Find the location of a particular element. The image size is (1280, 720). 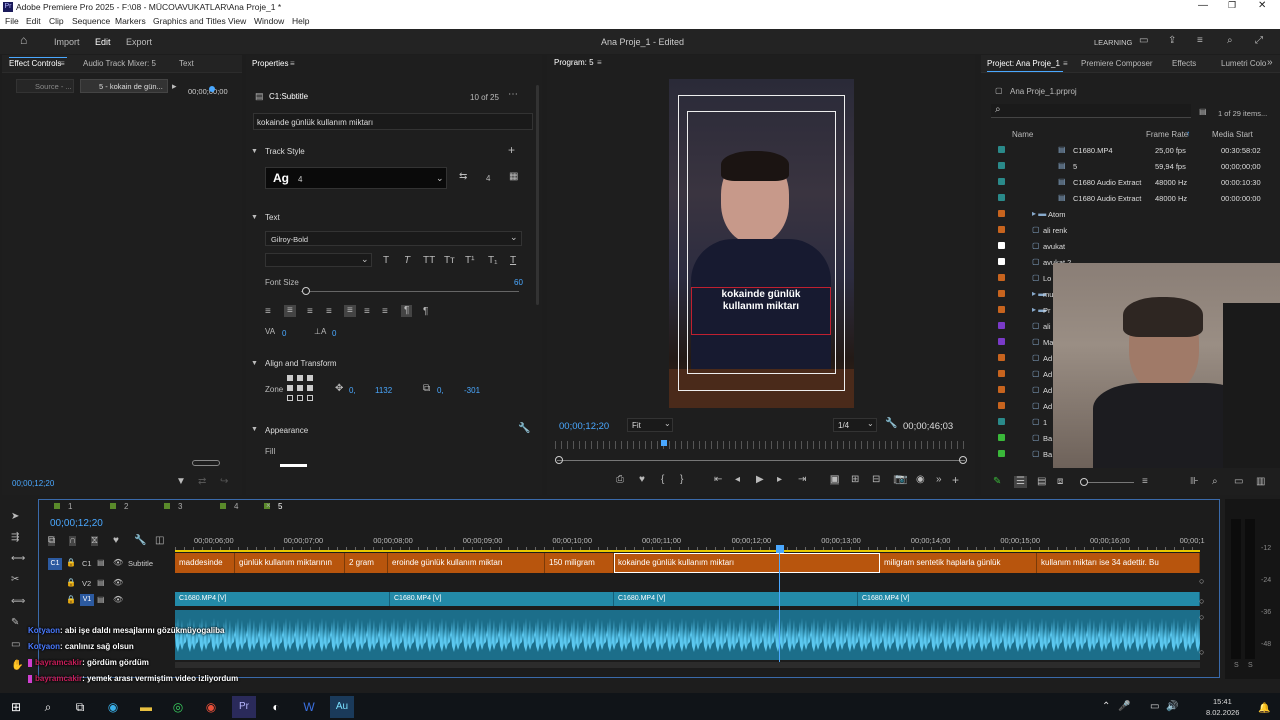

timeline-scrollbar is located at coordinates (687, 665).